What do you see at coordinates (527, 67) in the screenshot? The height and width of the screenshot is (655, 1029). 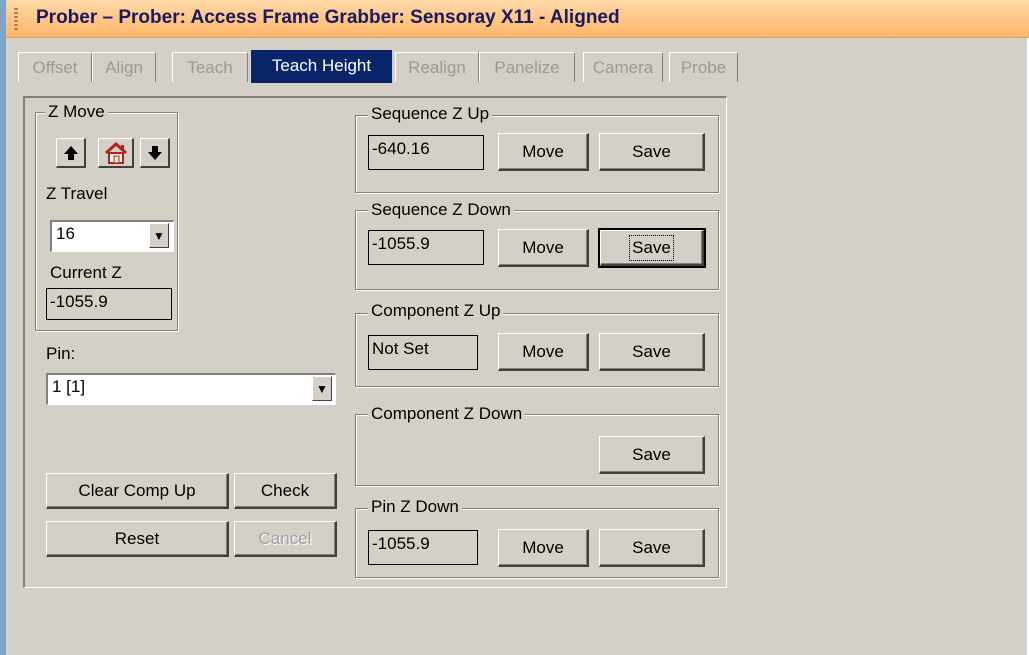 I see `tab-panelize: Panelize` at bounding box center [527, 67].